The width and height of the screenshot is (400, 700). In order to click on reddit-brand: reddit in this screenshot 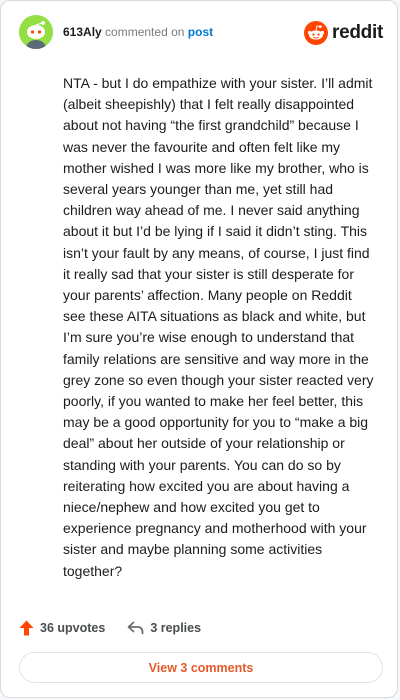, I will do `click(343, 33)`.